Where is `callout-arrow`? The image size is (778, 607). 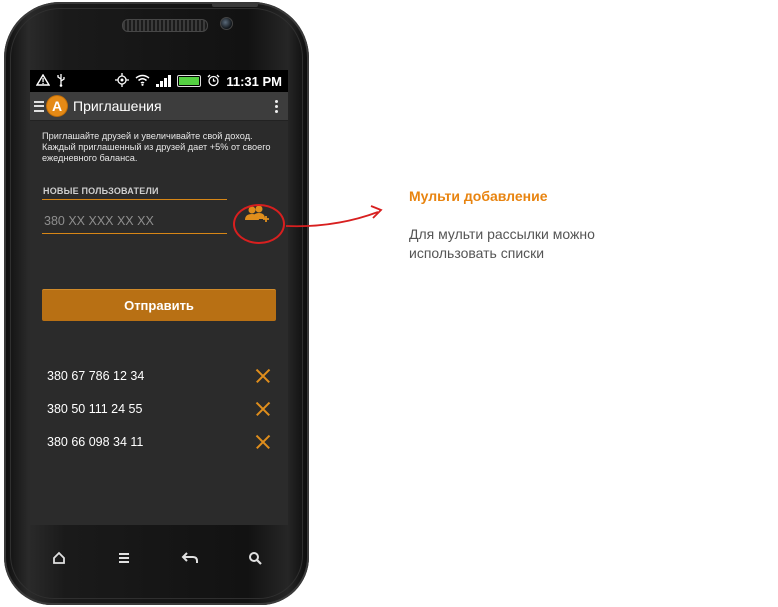 callout-arrow is located at coordinates (334, 216).